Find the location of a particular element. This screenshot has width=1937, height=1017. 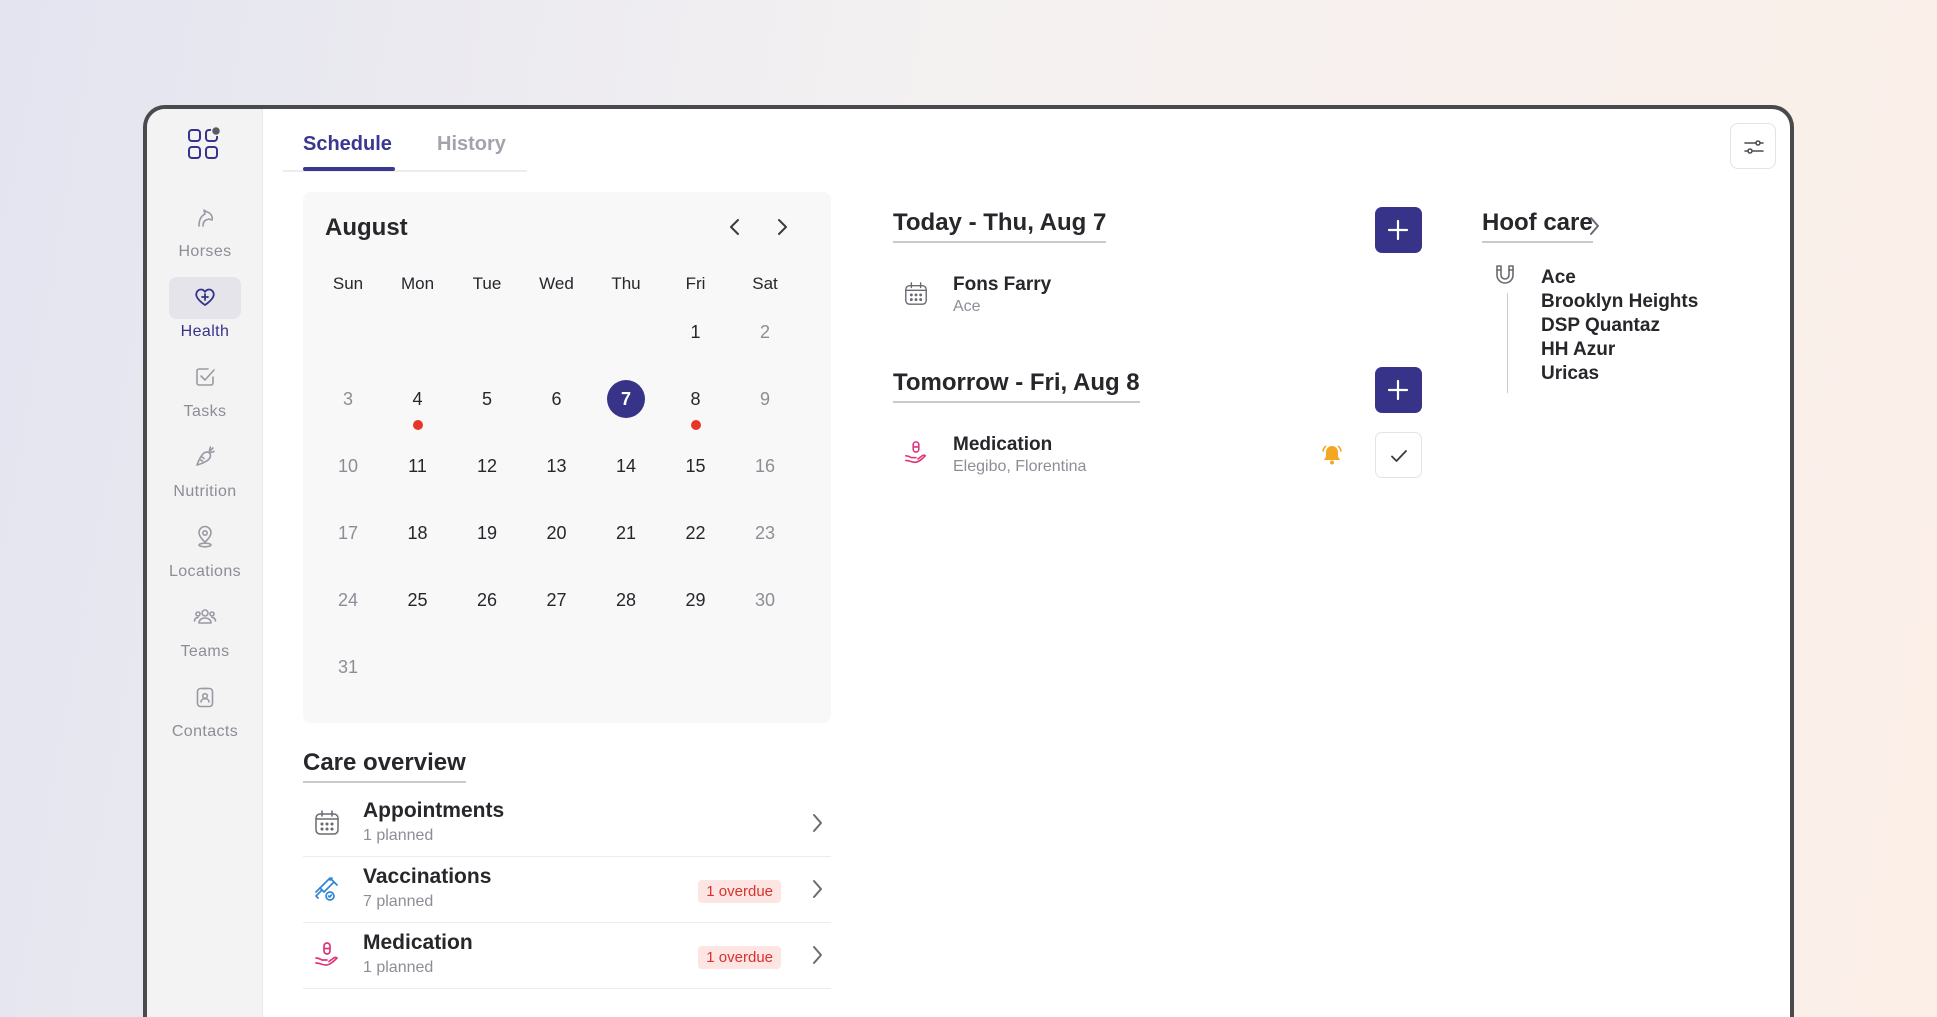

calendar-day-number: 3 is located at coordinates (347, 399).